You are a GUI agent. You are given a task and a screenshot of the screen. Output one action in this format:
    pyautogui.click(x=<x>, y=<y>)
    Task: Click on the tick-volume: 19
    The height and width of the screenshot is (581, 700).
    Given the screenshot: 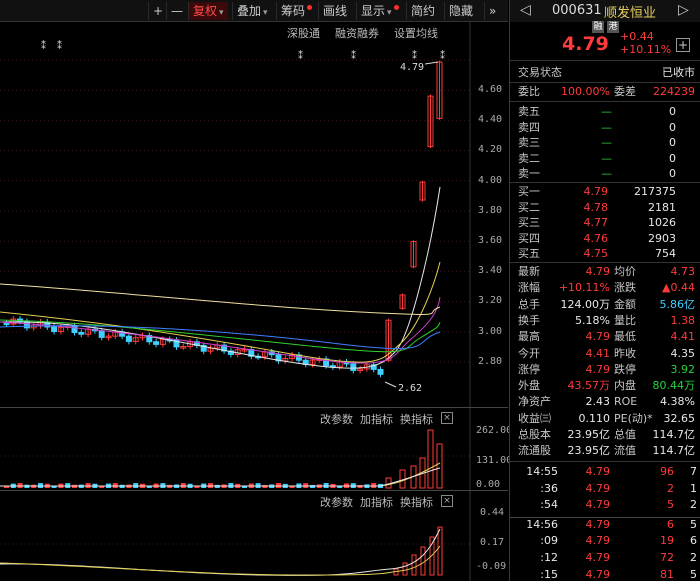 What is the action you would take?
    pyautogui.click(x=667, y=541)
    